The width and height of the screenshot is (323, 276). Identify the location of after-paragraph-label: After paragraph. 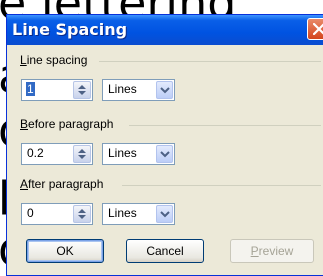
(62, 184).